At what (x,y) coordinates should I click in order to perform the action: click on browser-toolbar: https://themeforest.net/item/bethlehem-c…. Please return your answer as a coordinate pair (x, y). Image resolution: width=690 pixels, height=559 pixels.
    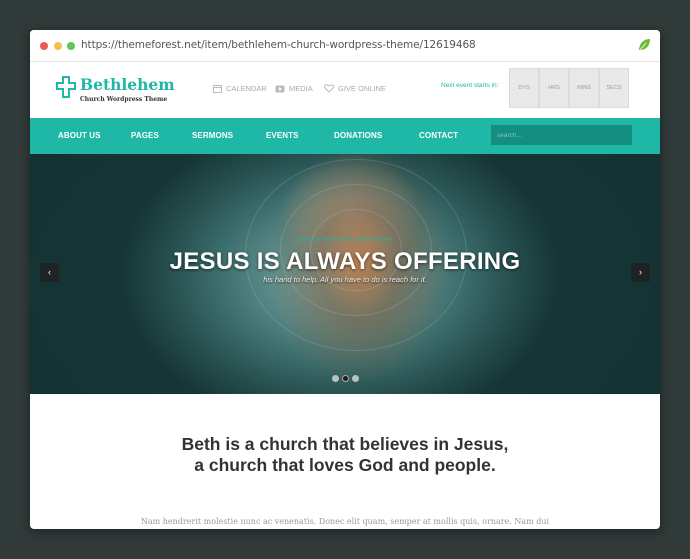
    Looking at the image, I should click on (345, 46).